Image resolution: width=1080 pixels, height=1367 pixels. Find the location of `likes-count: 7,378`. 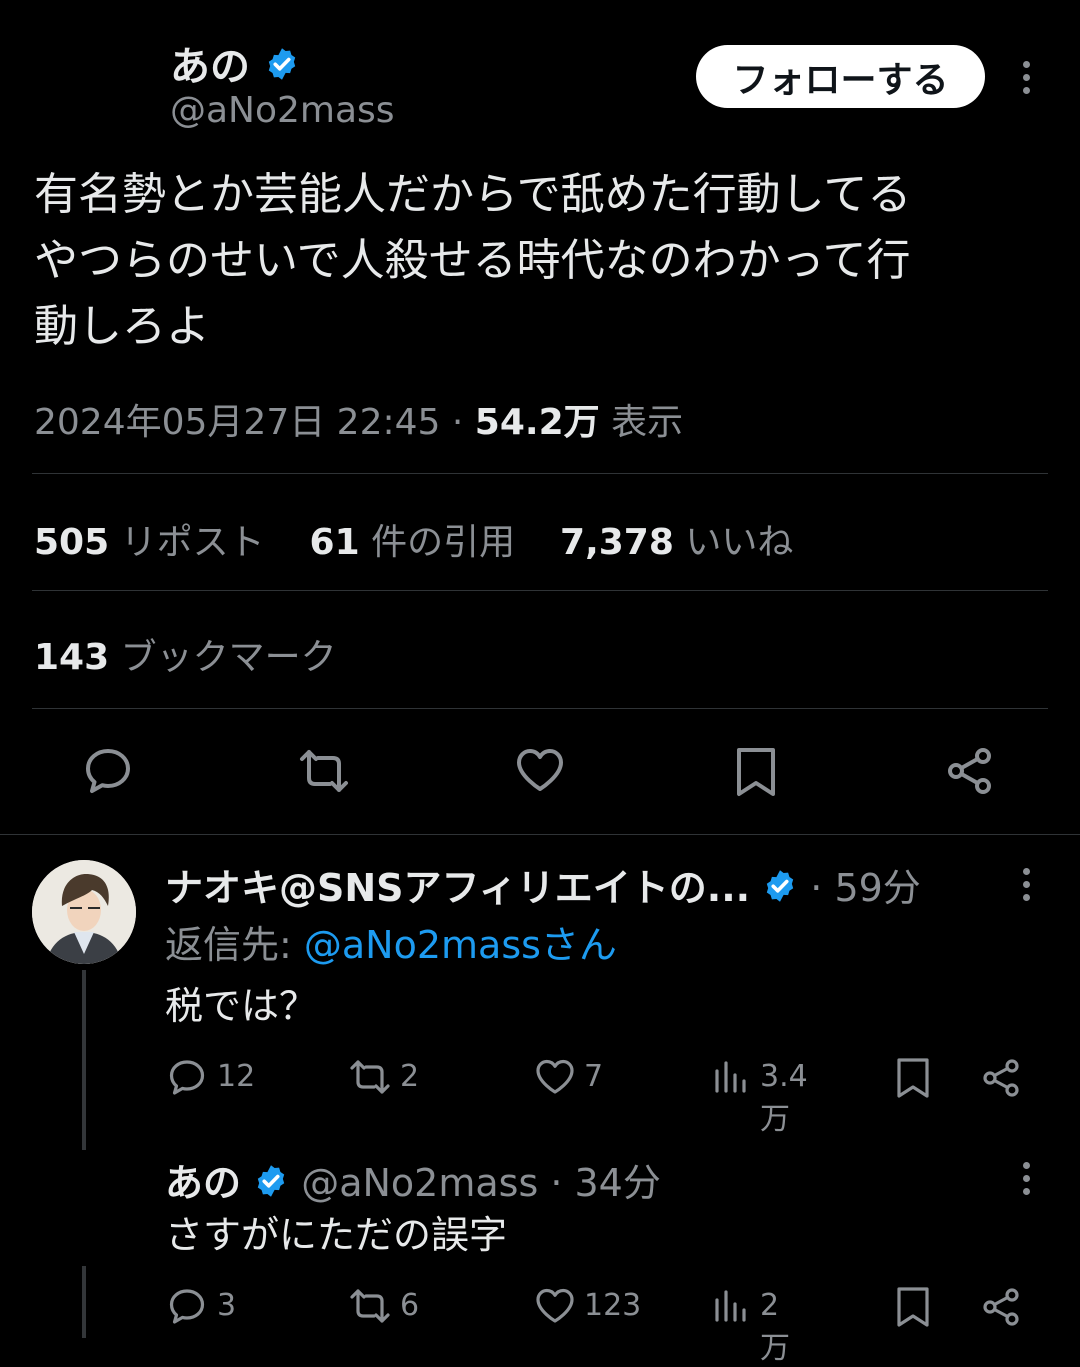

likes-count: 7,378 is located at coordinates (617, 542).